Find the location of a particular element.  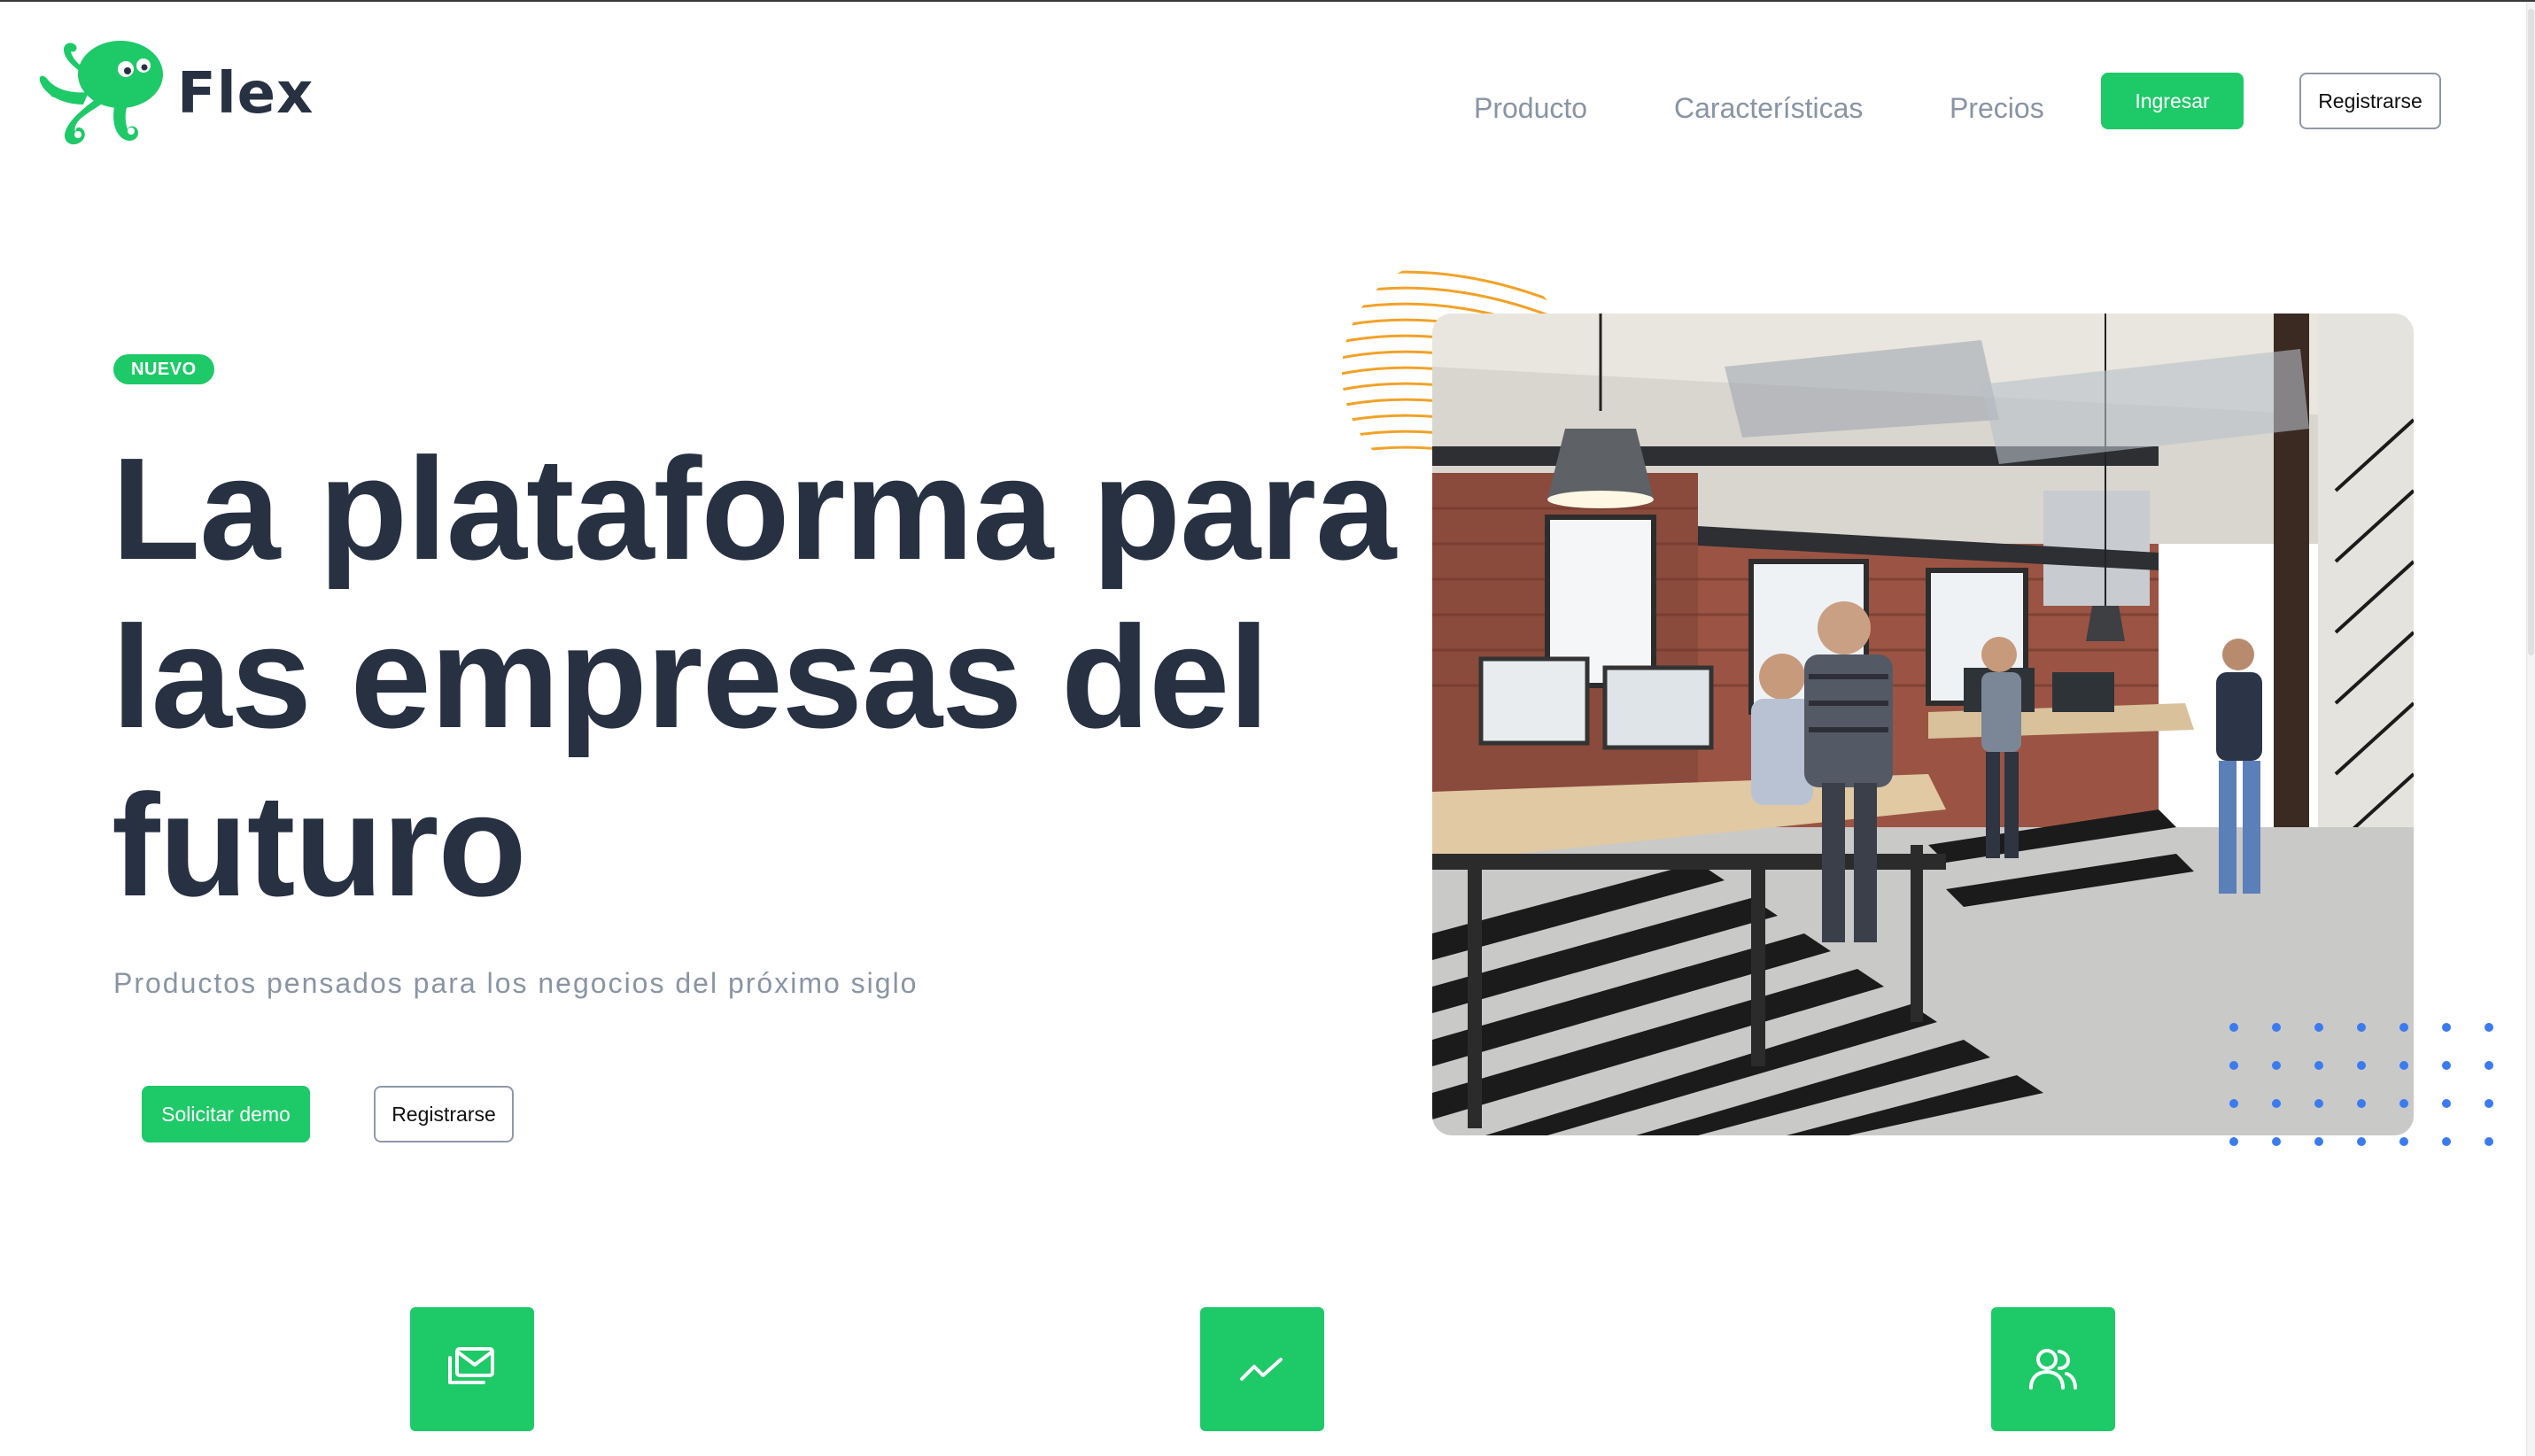

feature-tile-trend is located at coordinates (1262, 1369).